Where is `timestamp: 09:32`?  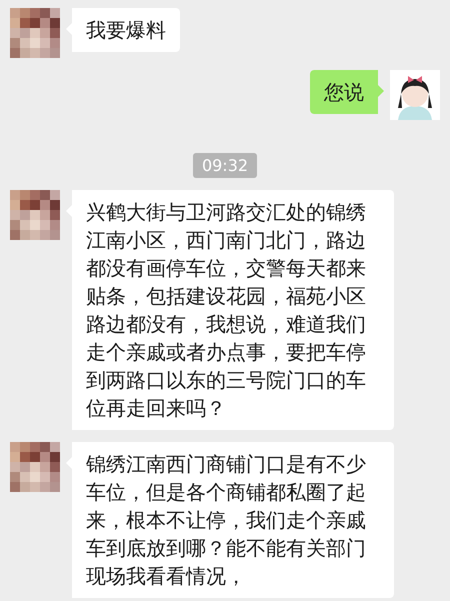
timestamp: 09:32 is located at coordinates (225, 165).